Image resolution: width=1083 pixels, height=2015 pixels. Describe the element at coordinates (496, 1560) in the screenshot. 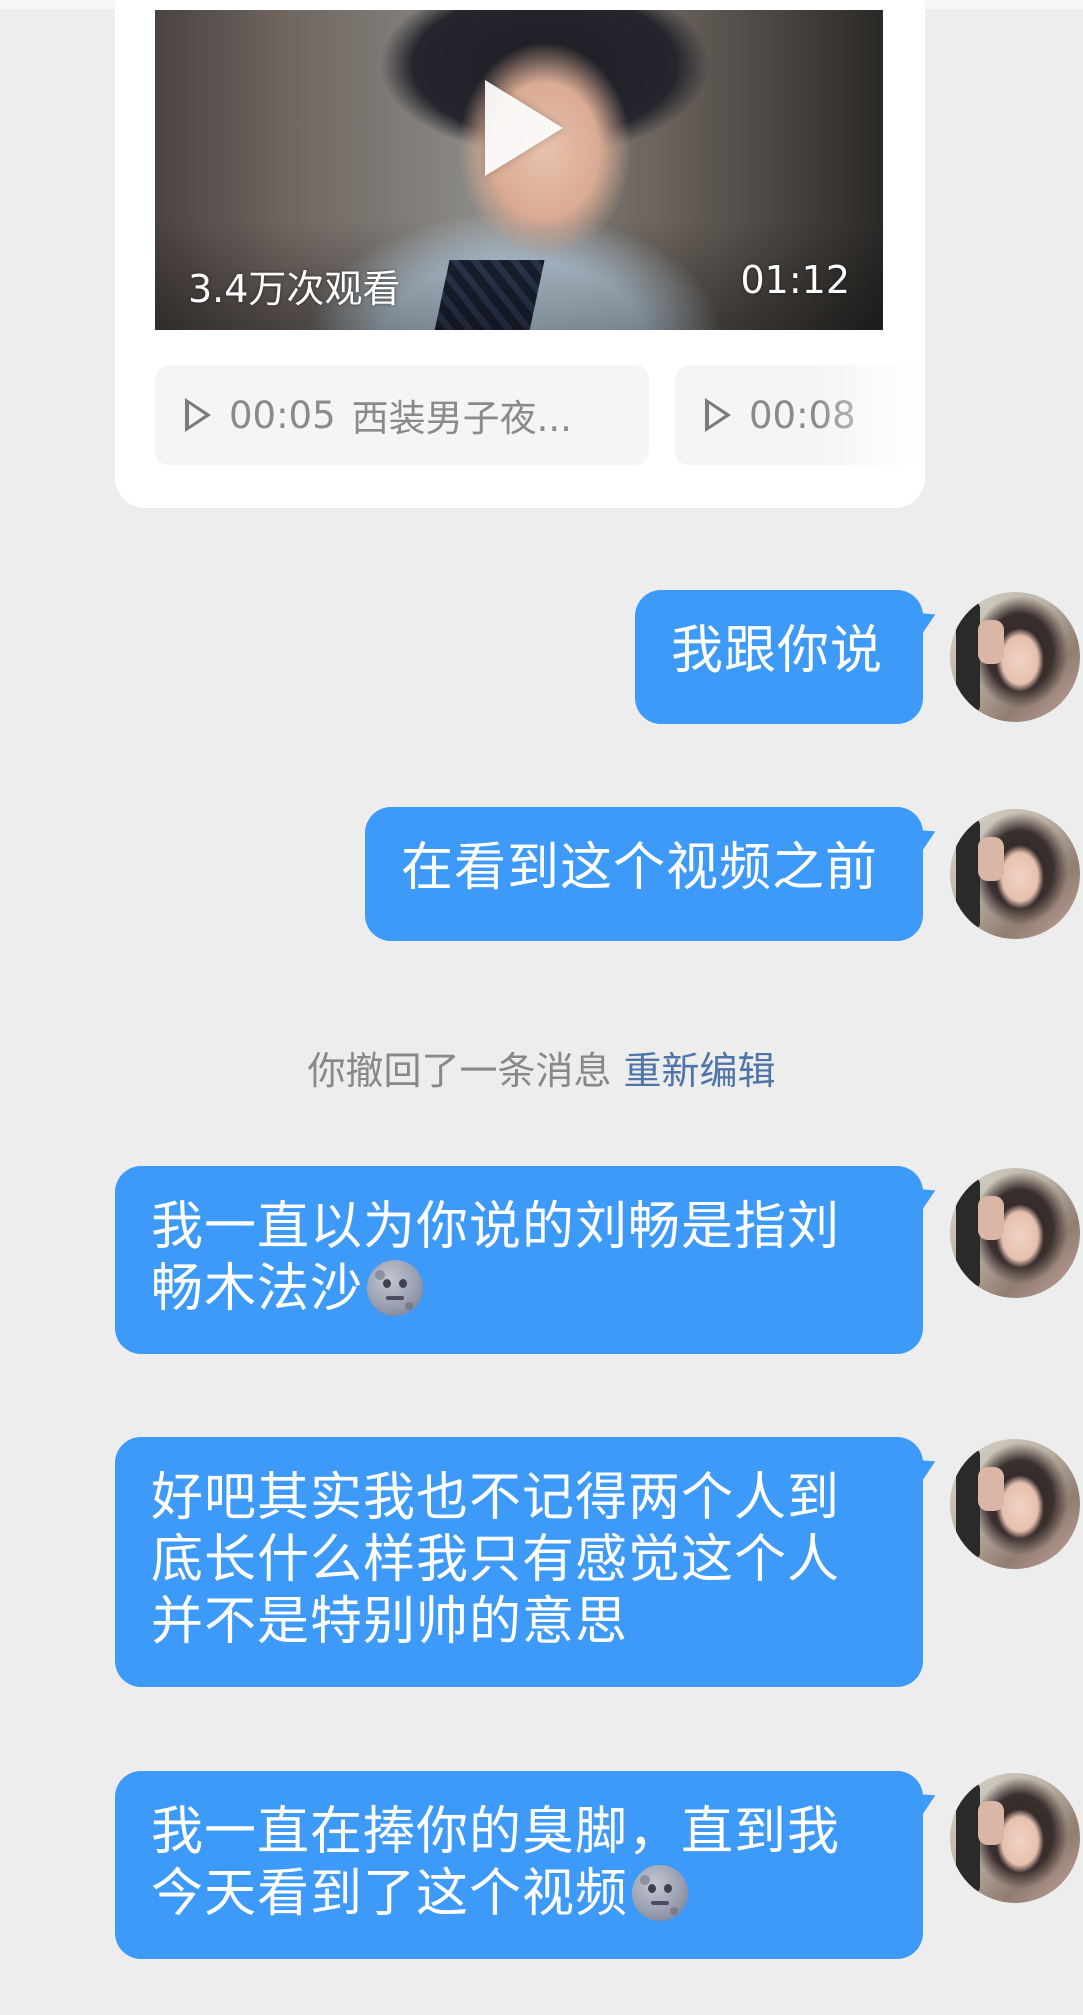

I see `message-text-line: 底长什么样我只有感觉这个人` at that location.